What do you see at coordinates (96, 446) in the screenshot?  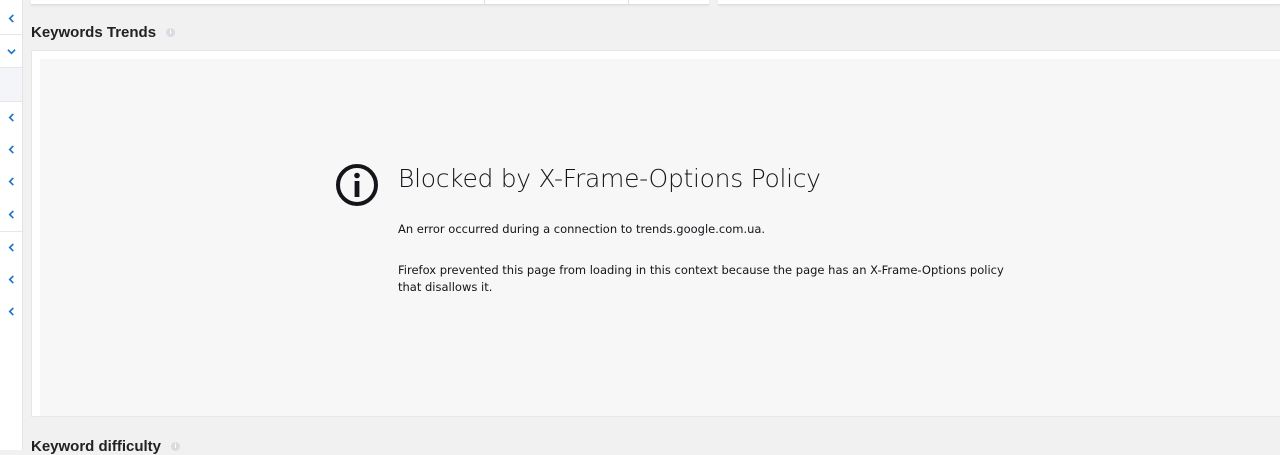 I see `section-title: Keyword difficulty` at bounding box center [96, 446].